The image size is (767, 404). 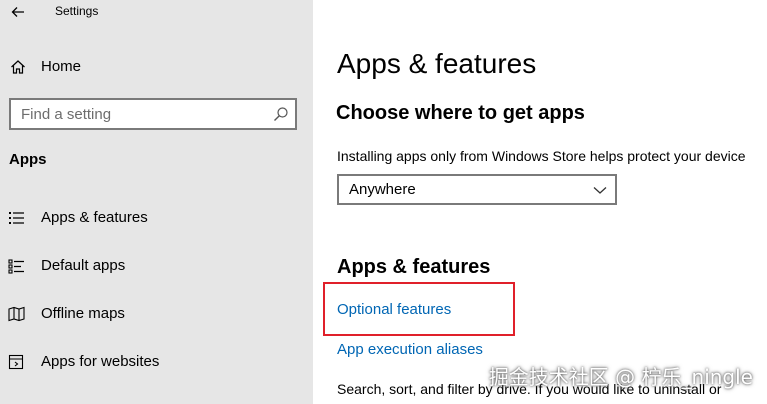 I want to click on sidebar-item-label: Default apps, so click(x=83, y=265).